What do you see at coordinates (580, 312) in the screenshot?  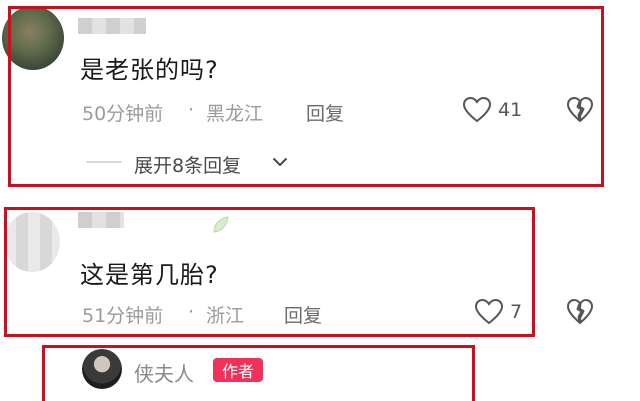 I see `broken-heart-icon` at bounding box center [580, 312].